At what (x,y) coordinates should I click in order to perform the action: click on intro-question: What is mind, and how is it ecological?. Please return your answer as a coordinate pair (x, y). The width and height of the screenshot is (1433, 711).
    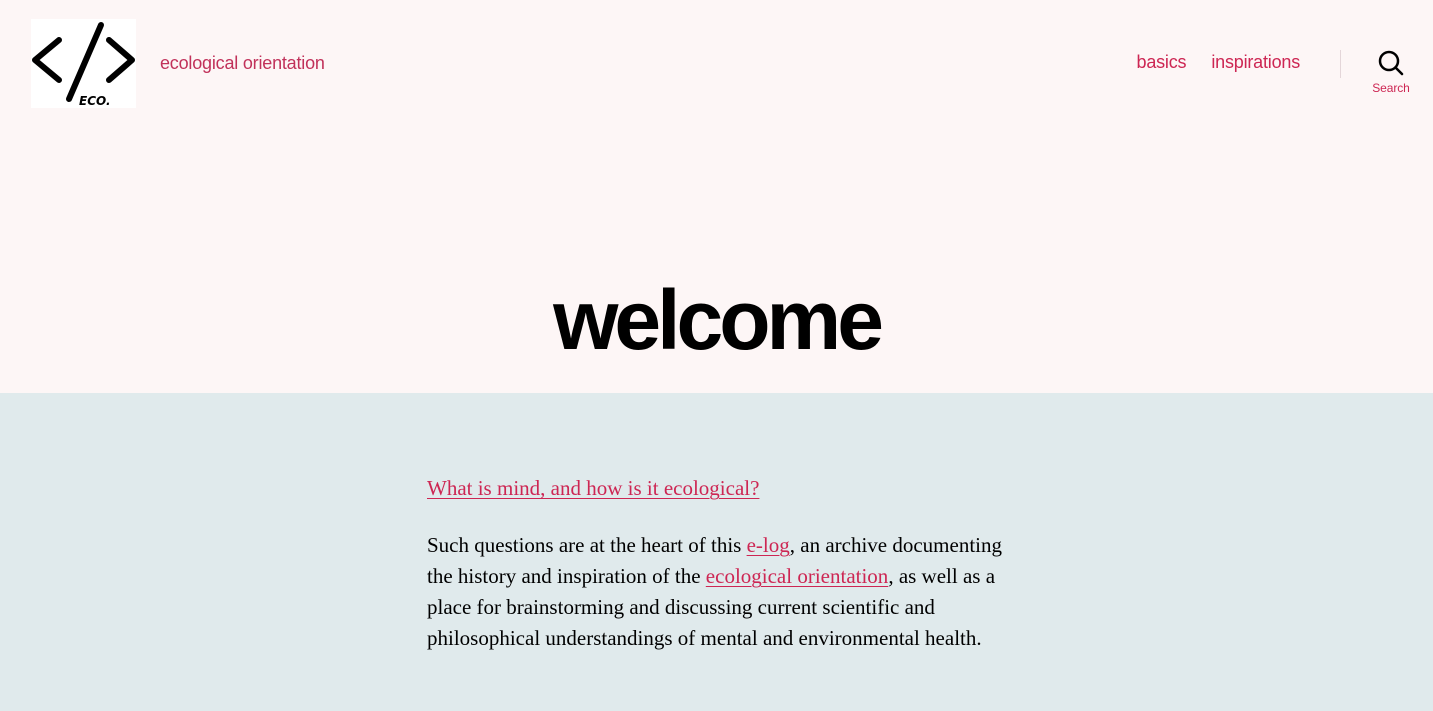
    Looking at the image, I should click on (717, 488).